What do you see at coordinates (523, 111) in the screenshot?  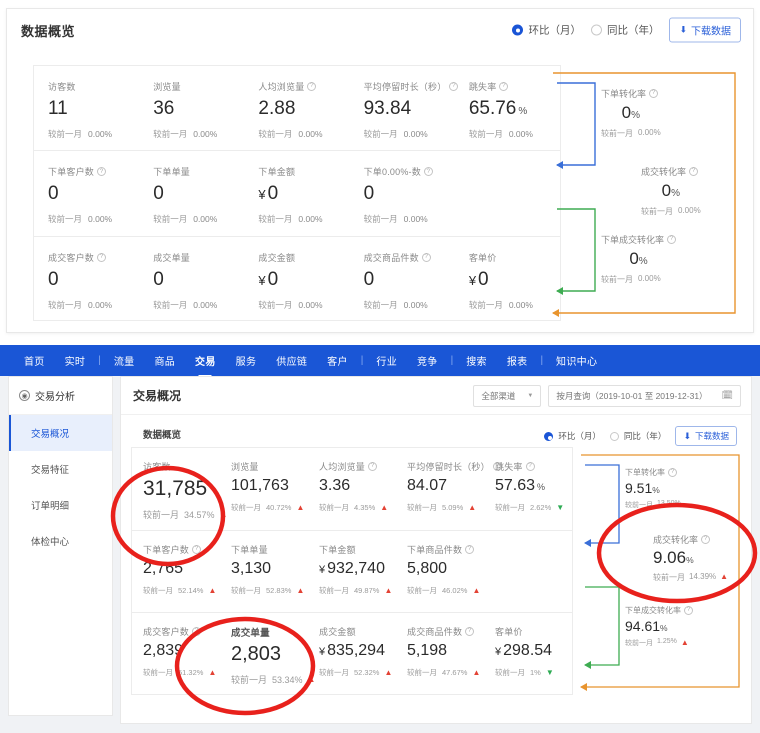 I see `metric-unit: %` at bounding box center [523, 111].